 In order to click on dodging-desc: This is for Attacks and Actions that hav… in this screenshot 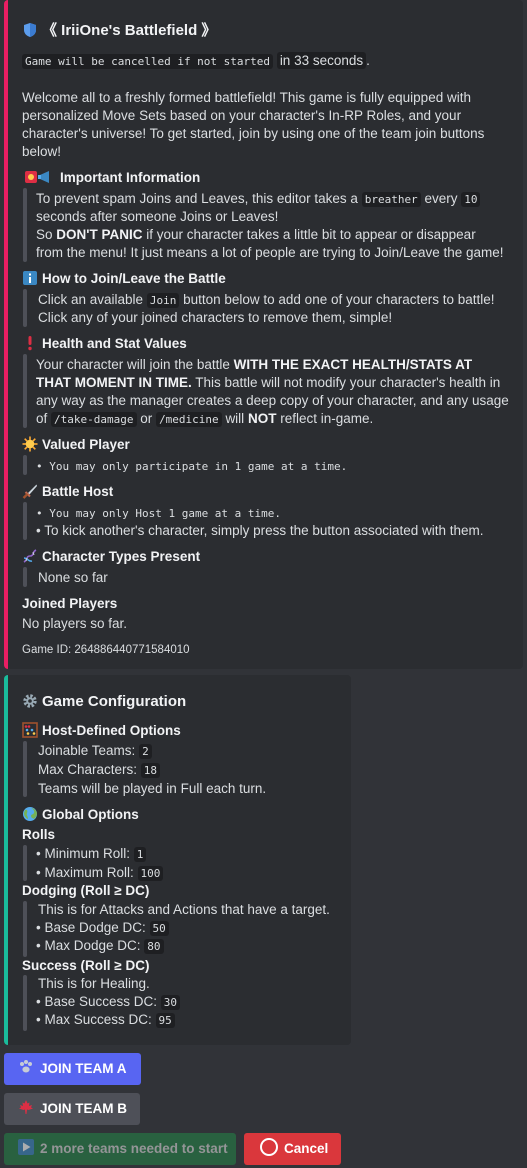, I will do `click(184, 909)`.